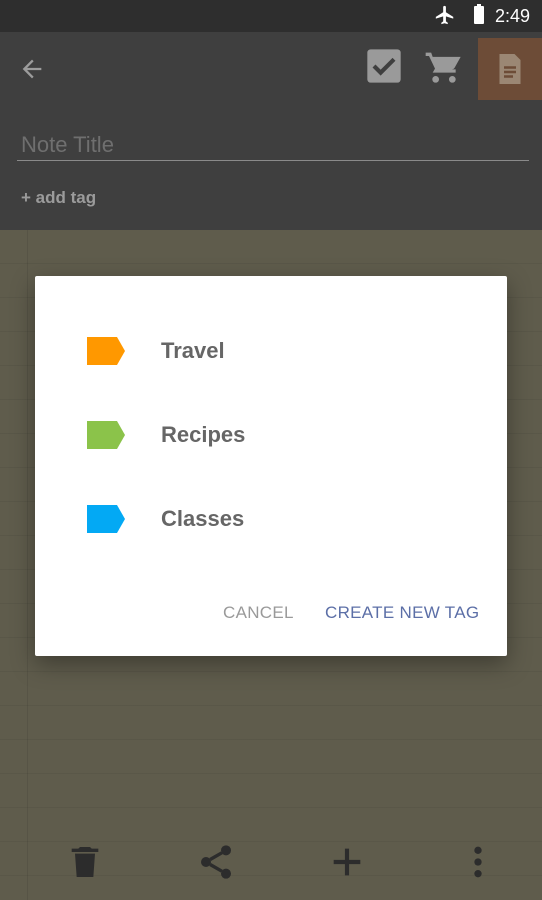  Describe the element at coordinates (106, 519) in the screenshot. I see `blue-tag-flag-icon` at that location.